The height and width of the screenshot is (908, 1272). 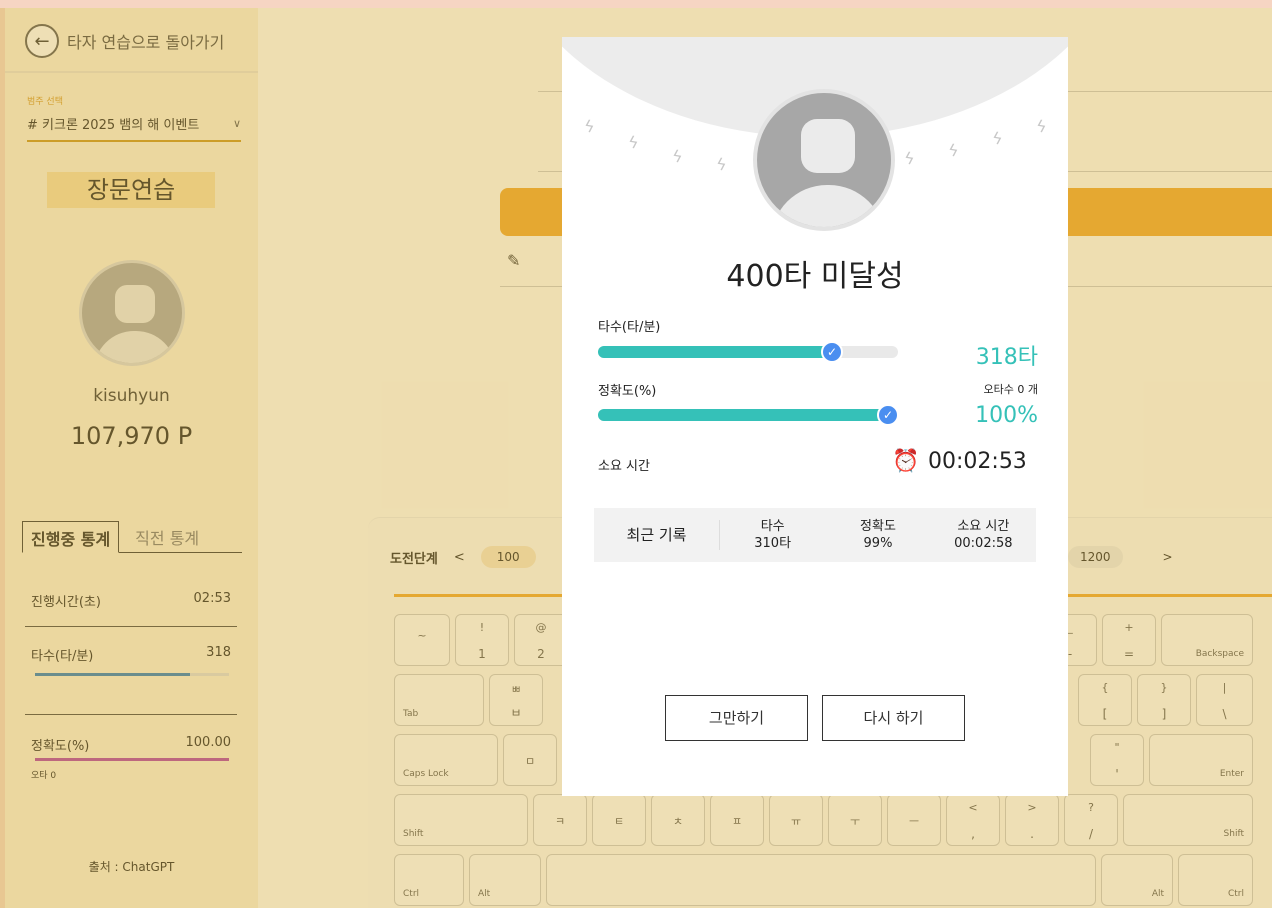 What do you see at coordinates (906, 461) in the screenshot?
I see `alarm-clock-icon: ⏰` at bounding box center [906, 461].